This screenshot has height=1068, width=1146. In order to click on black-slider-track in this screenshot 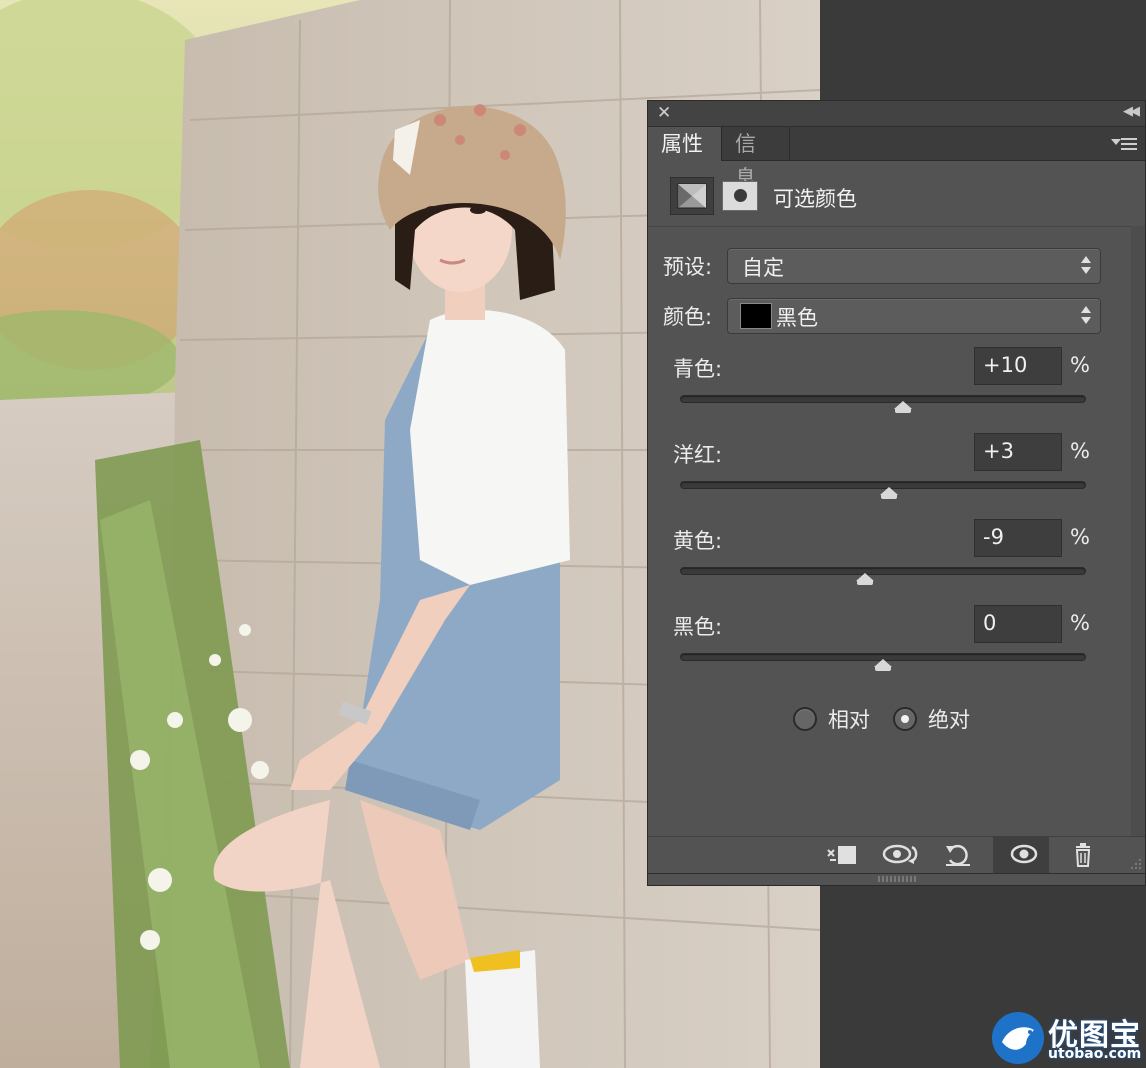, I will do `click(883, 662)`.